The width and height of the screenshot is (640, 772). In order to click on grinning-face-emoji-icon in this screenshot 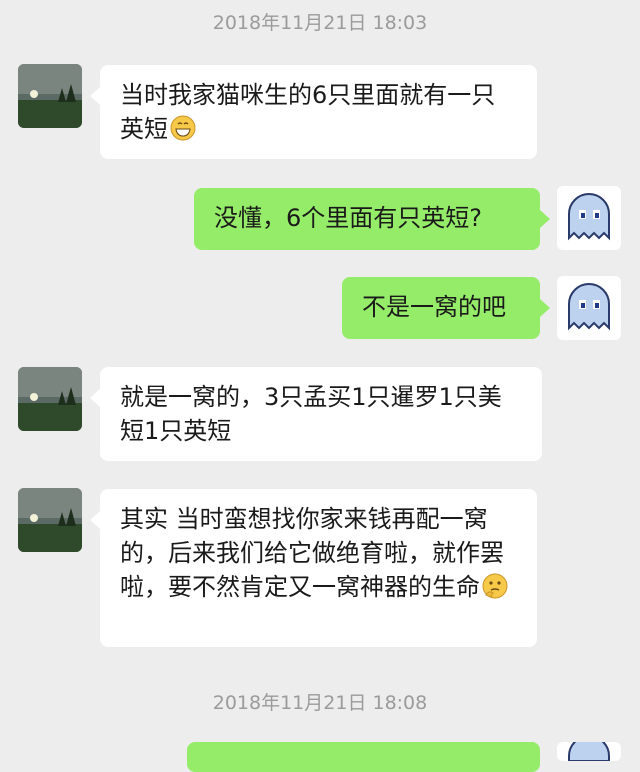, I will do `click(183, 128)`.